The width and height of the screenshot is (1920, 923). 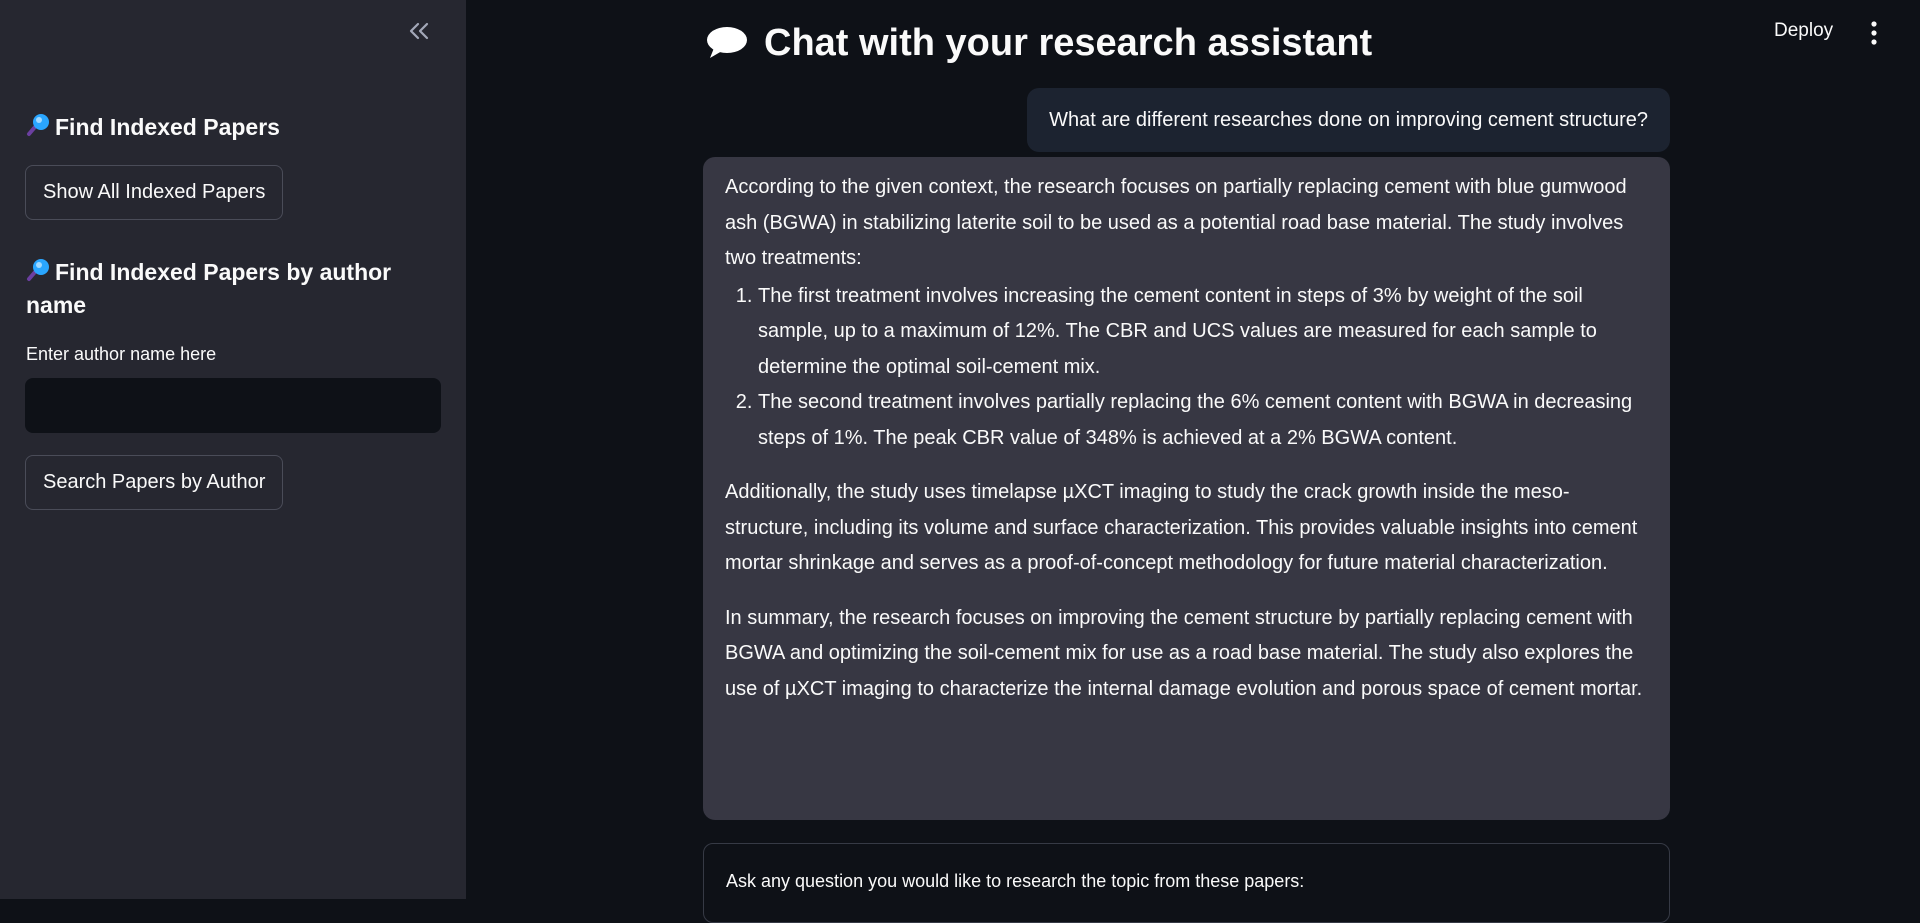 What do you see at coordinates (727, 43) in the screenshot?
I see `speech-bubble-icon` at bounding box center [727, 43].